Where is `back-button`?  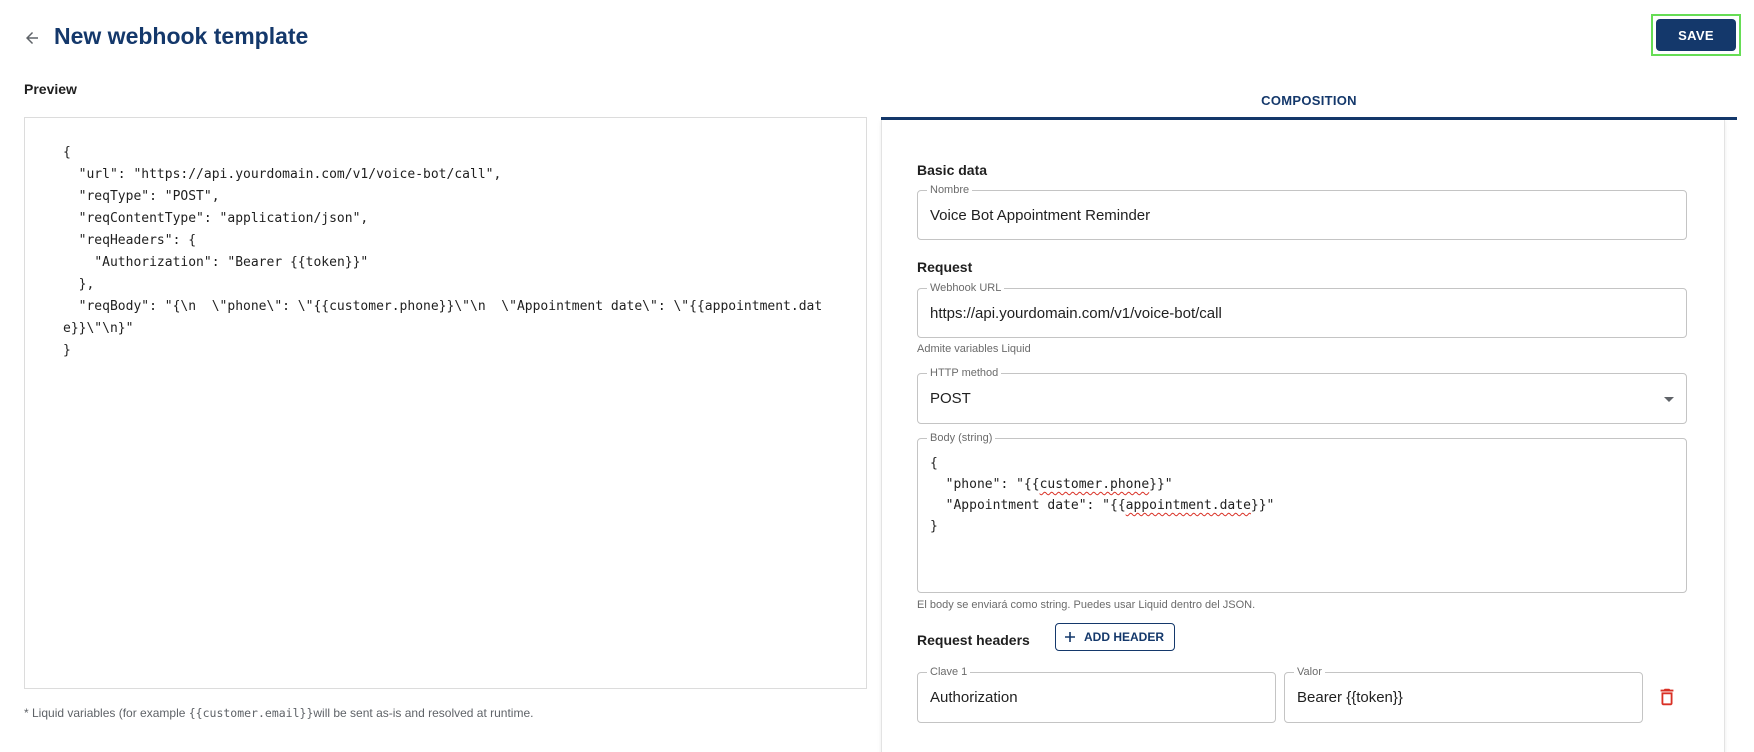
back-button is located at coordinates (32, 38).